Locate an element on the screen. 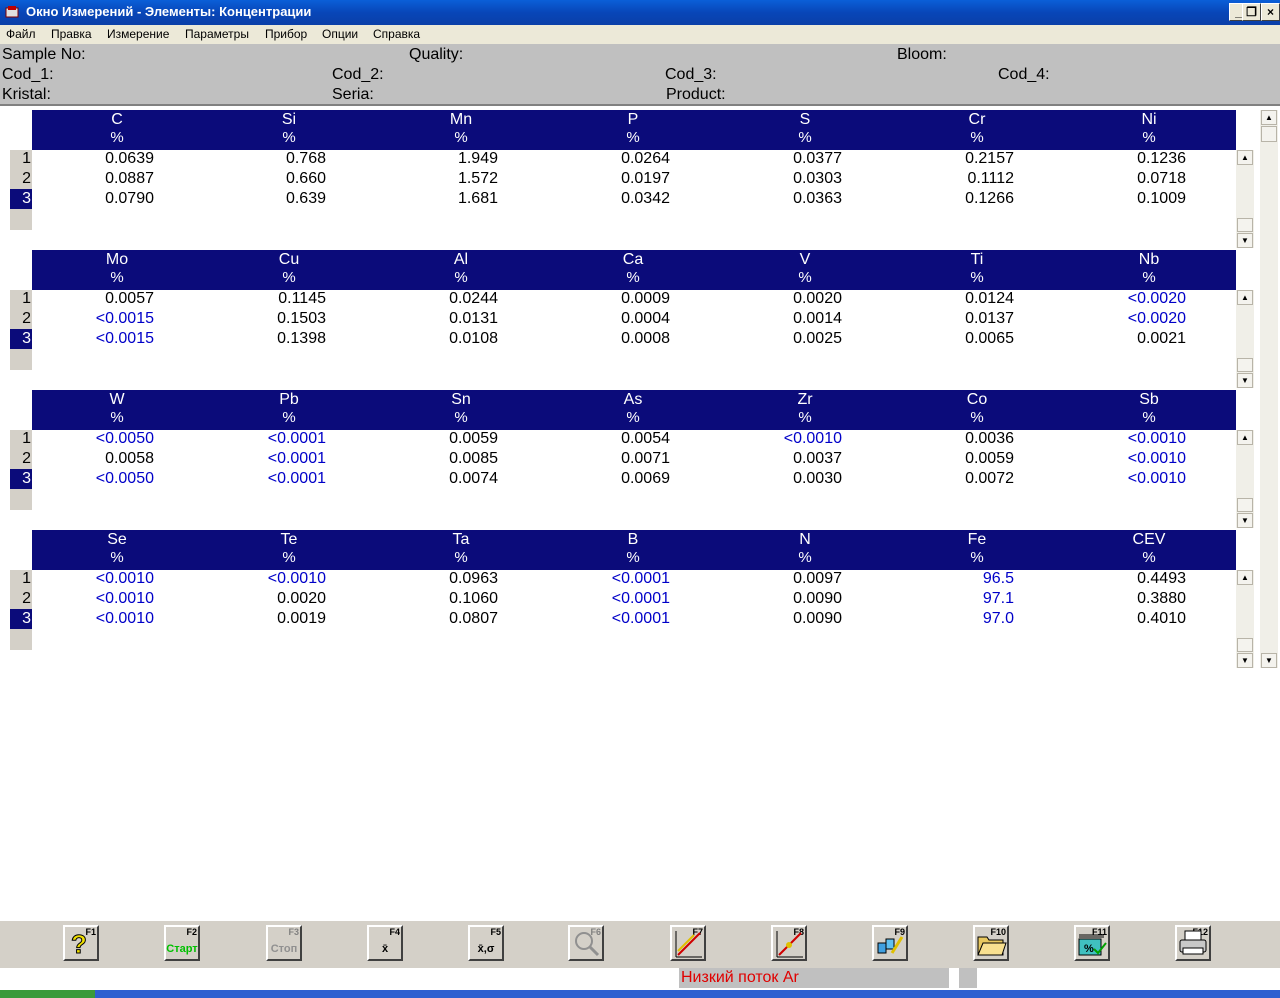 The image size is (1280, 998). element-symbol: CEV is located at coordinates (1149, 539).